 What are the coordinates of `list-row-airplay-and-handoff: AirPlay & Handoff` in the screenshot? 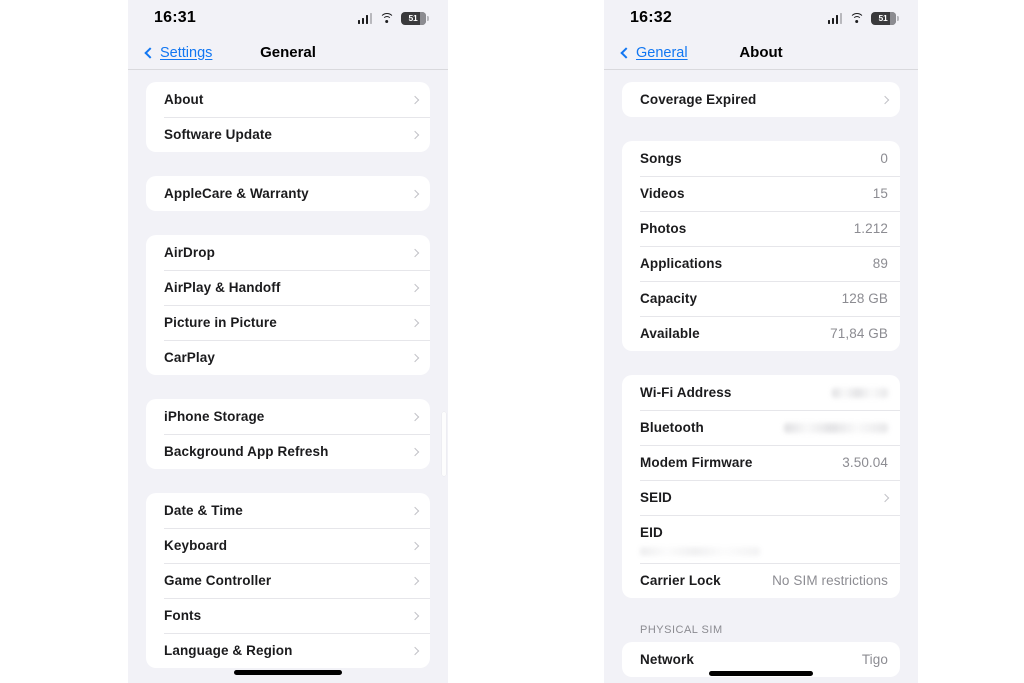 It's located at (288, 287).